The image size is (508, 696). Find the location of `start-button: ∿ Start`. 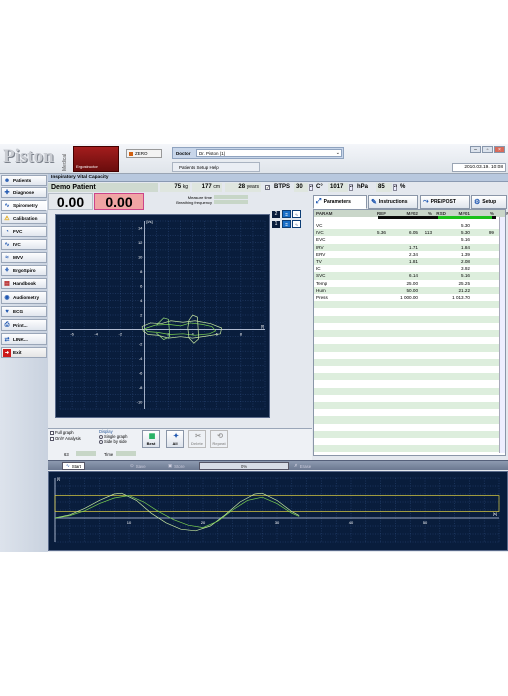

start-button: ∿ Start is located at coordinates (73, 466).